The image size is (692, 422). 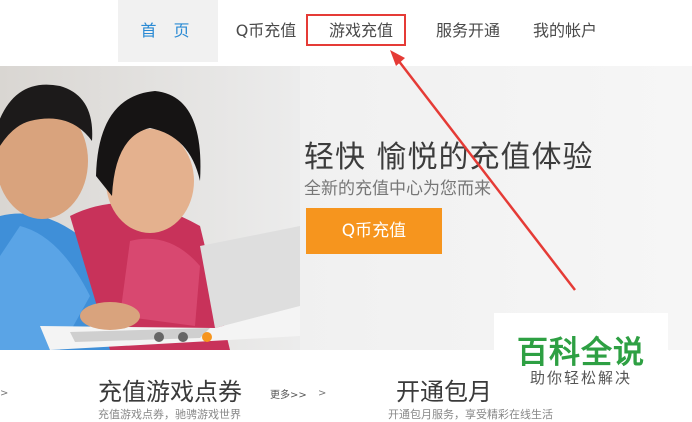 What do you see at coordinates (449, 157) in the screenshot?
I see `hero-title: 轻快 愉悦的充值体验` at bounding box center [449, 157].